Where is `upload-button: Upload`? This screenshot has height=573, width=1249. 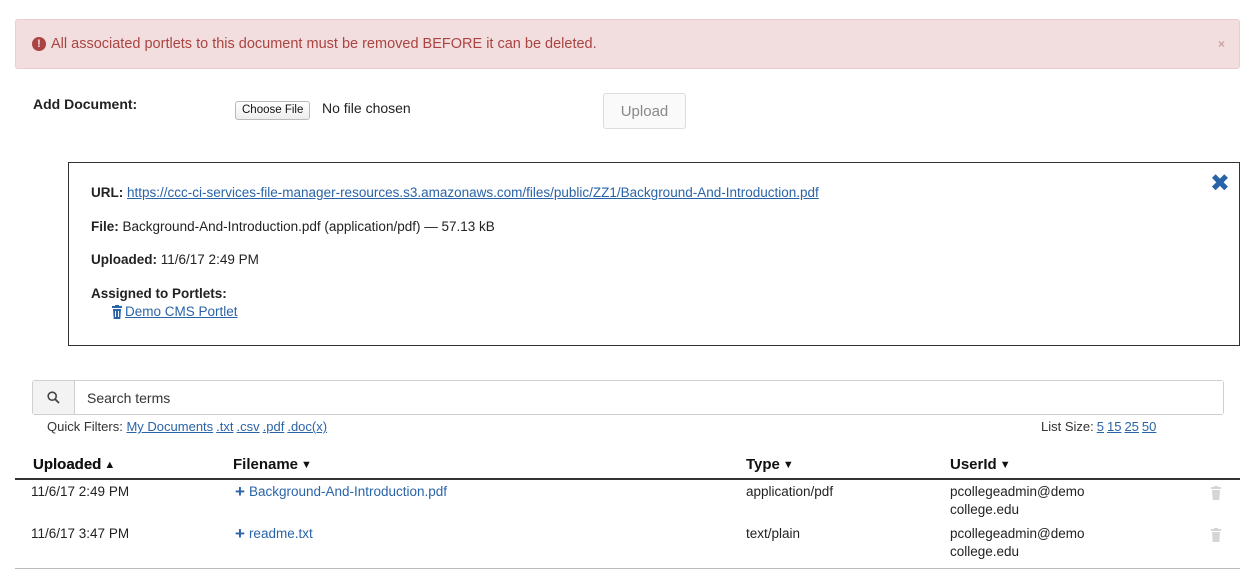
upload-button: Upload is located at coordinates (644, 111).